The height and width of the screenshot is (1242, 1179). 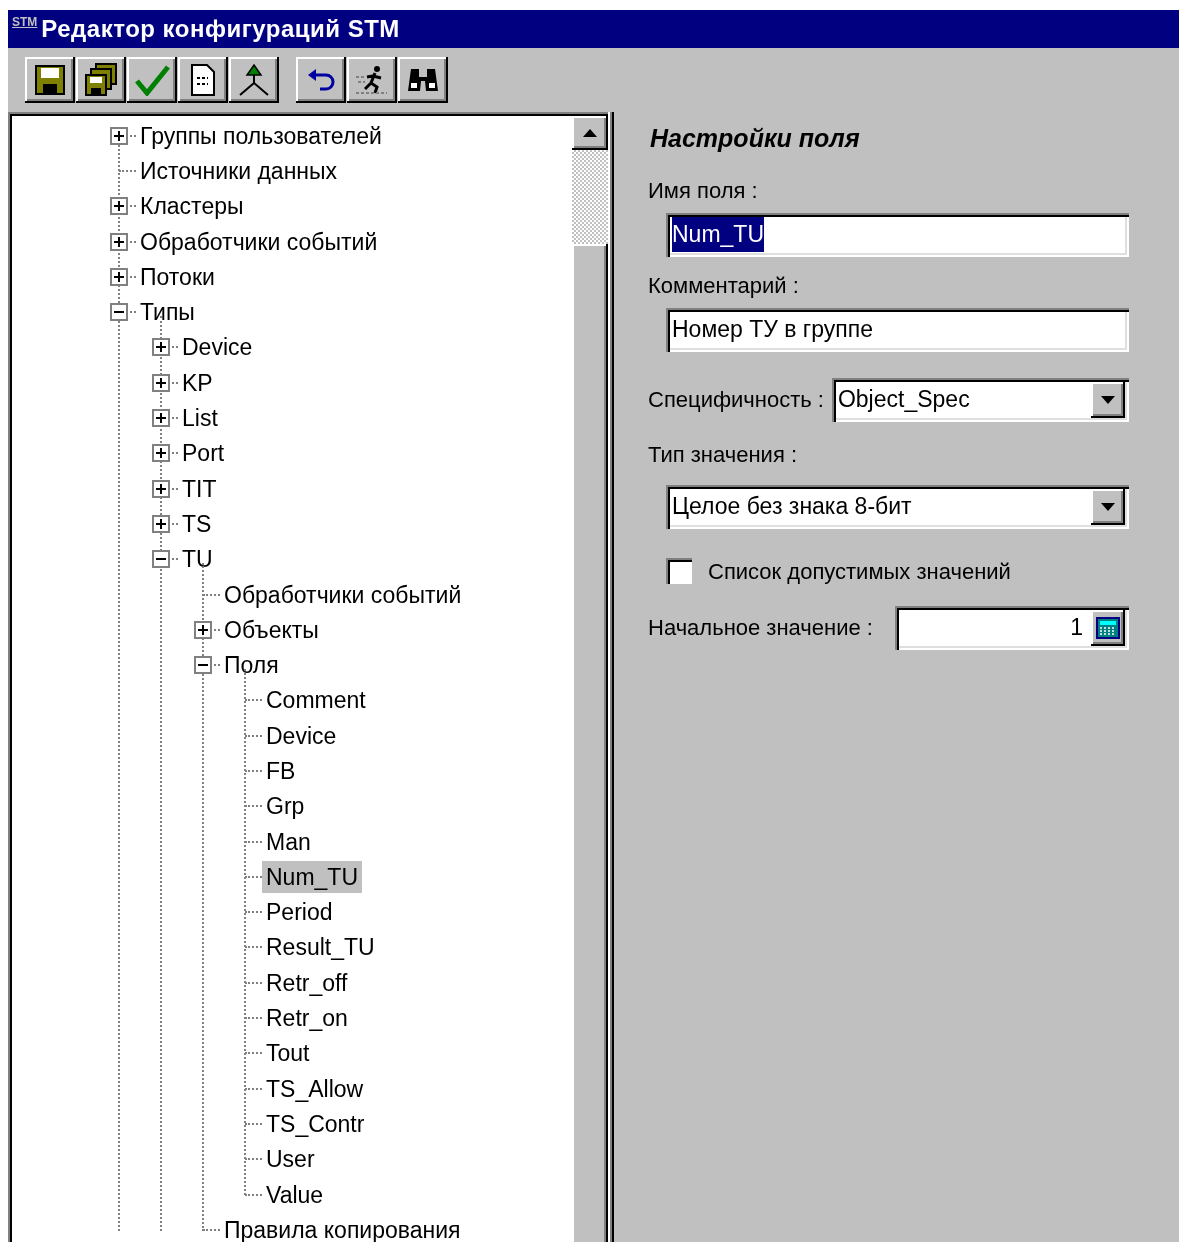 I want to click on branch-button, so click(x=254, y=80).